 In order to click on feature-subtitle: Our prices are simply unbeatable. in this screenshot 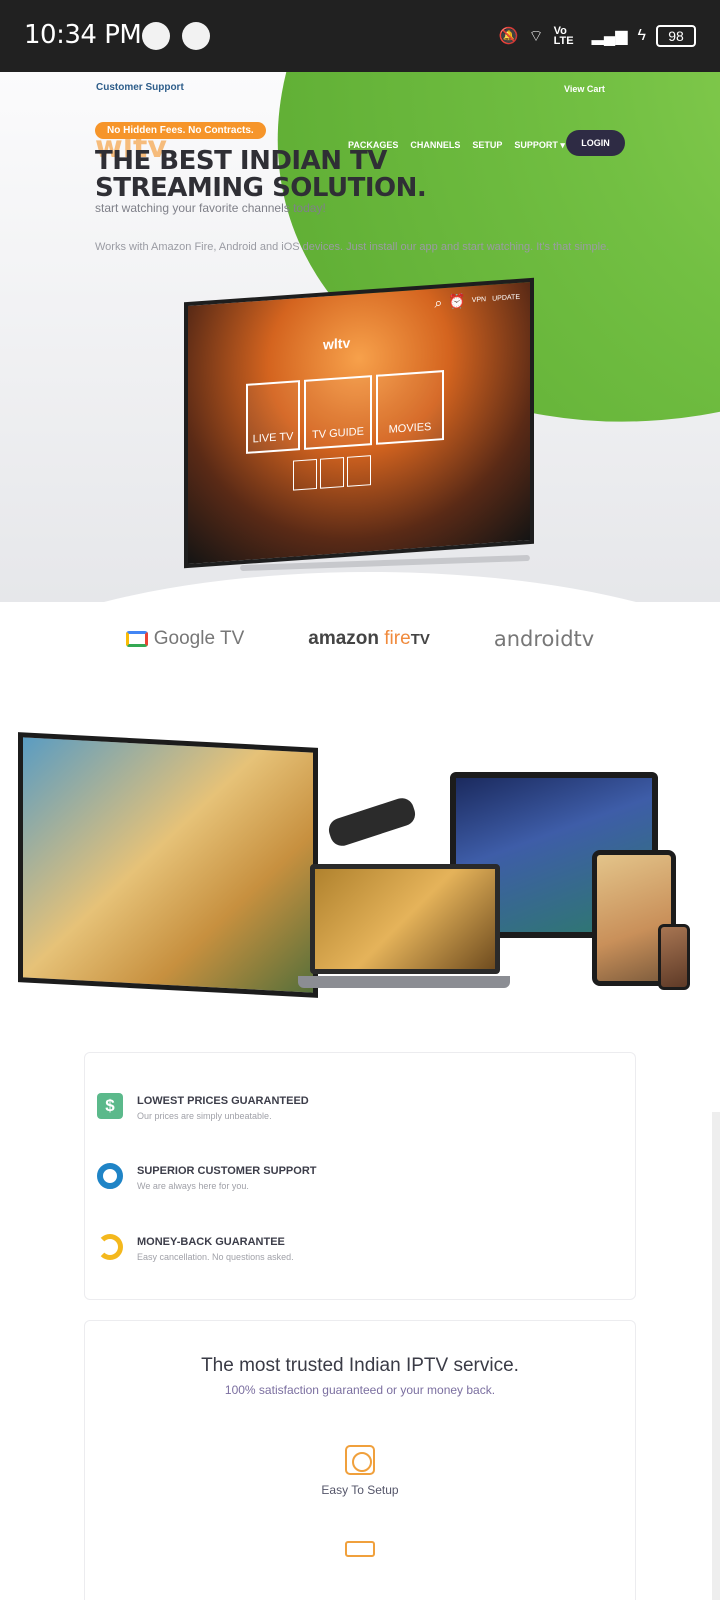, I will do `click(204, 1116)`.